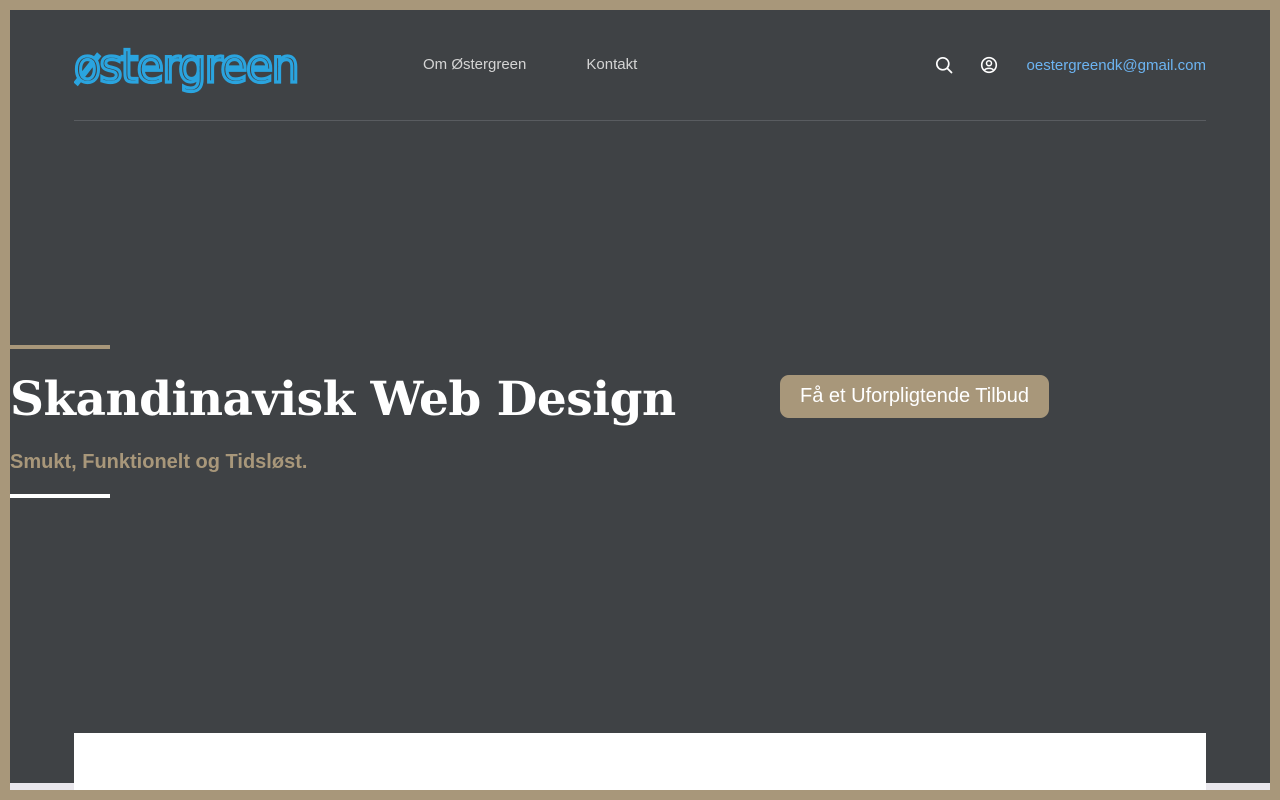  I want to click on accent-bar-top, so click(60, 347).